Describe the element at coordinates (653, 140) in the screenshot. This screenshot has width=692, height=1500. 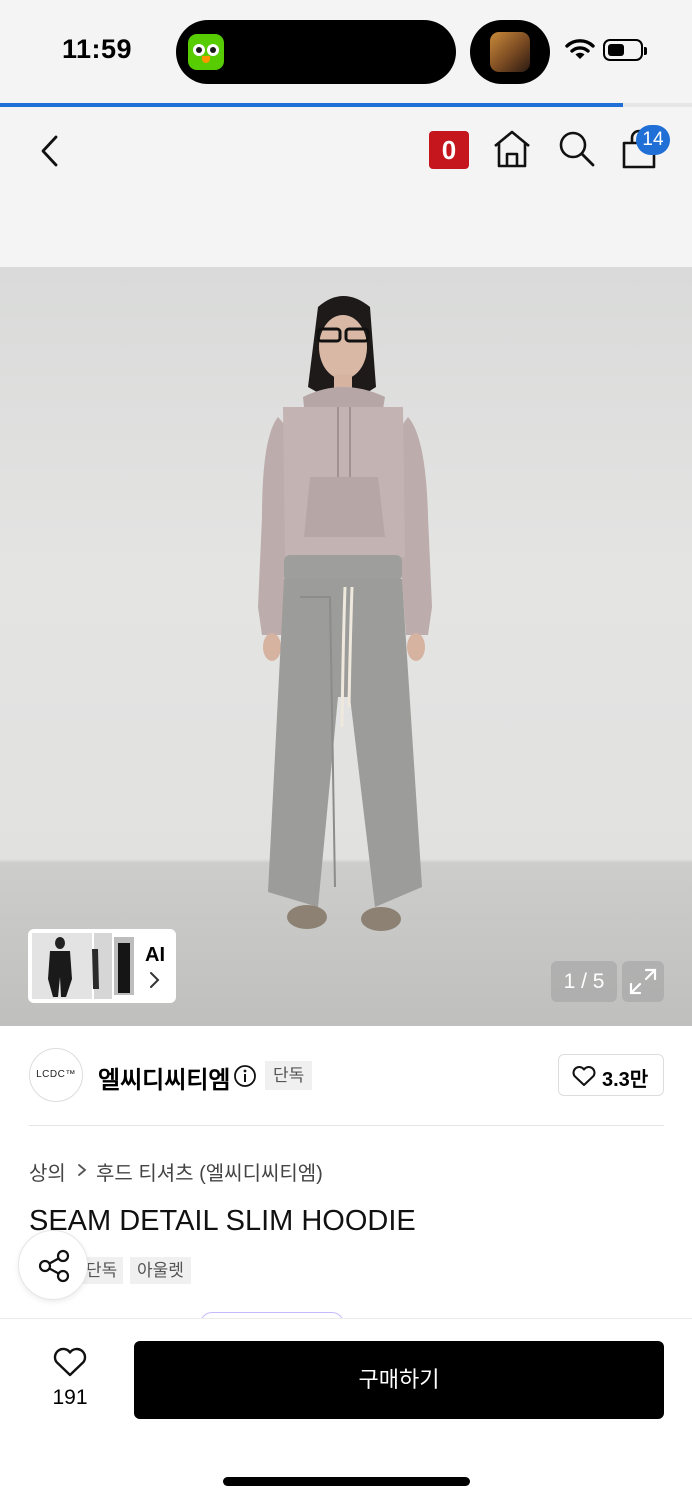
I see `cart-count-badge: 14` at that location.